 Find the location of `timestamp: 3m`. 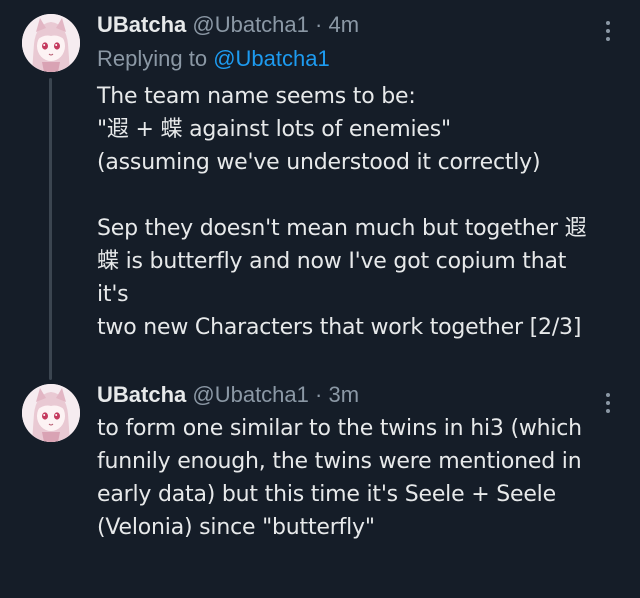

timestamp: 3m is located at coordinates (343, 394).